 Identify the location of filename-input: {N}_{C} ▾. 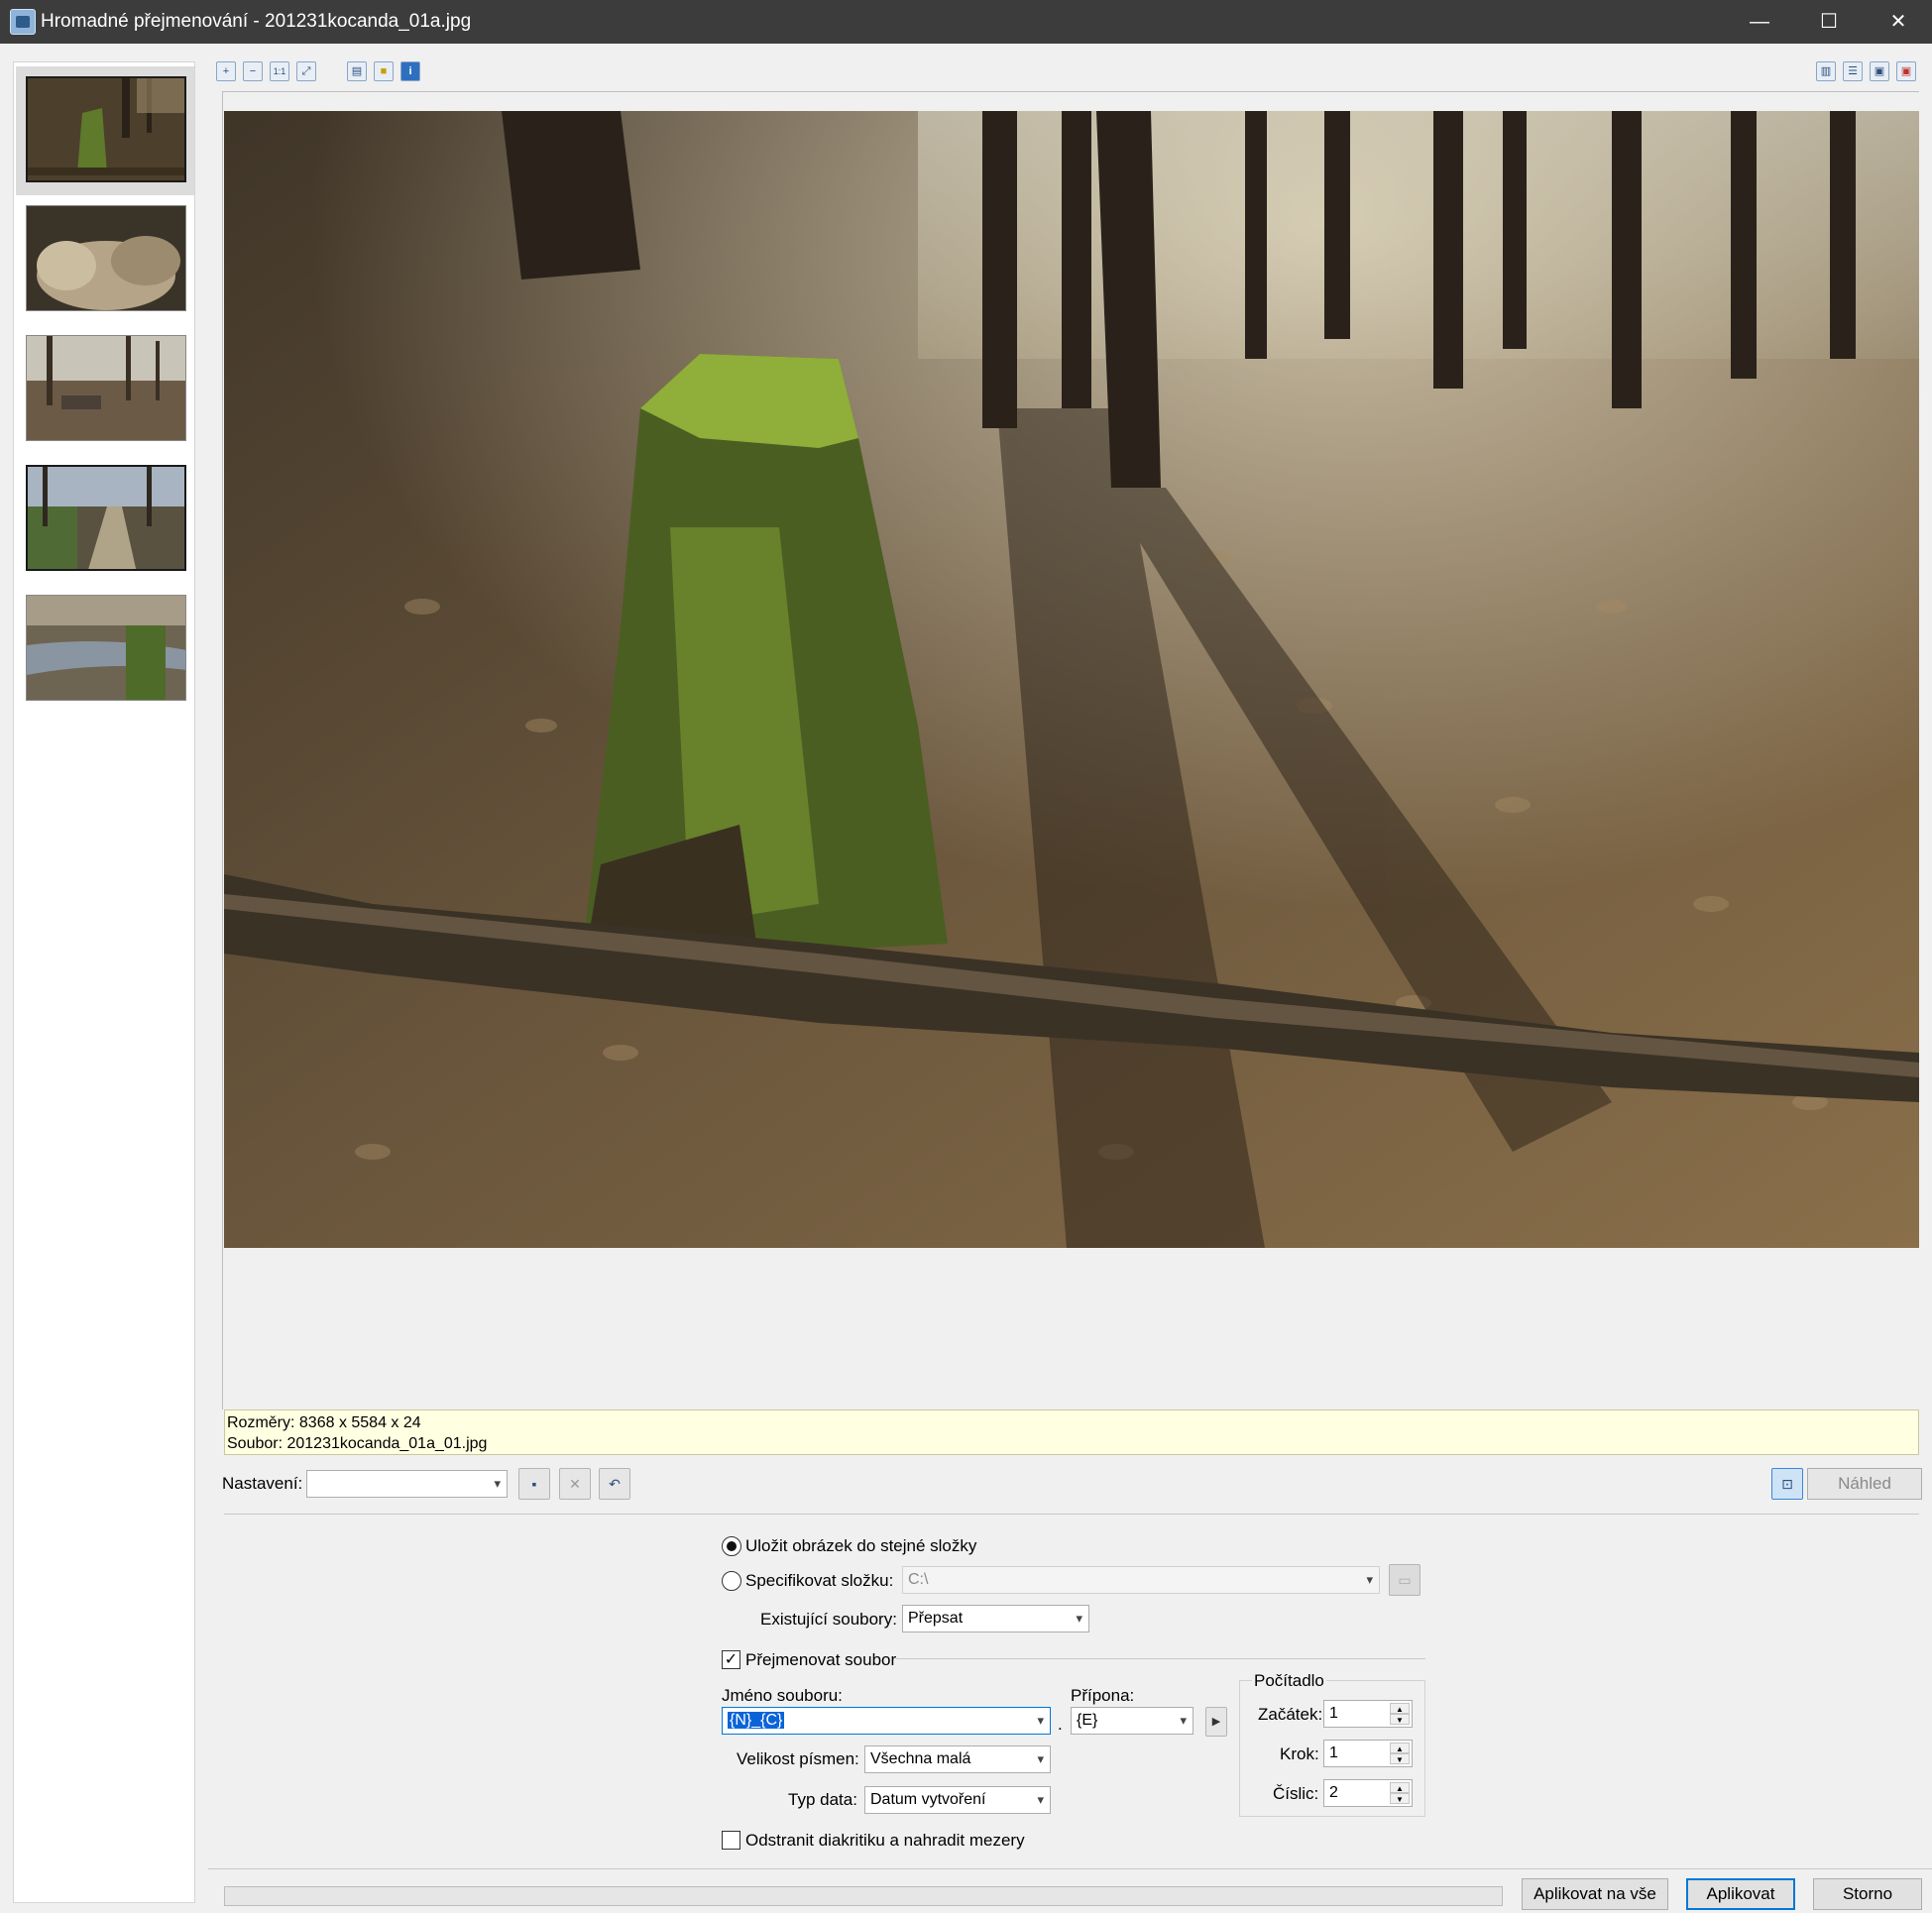
(886, 1721).